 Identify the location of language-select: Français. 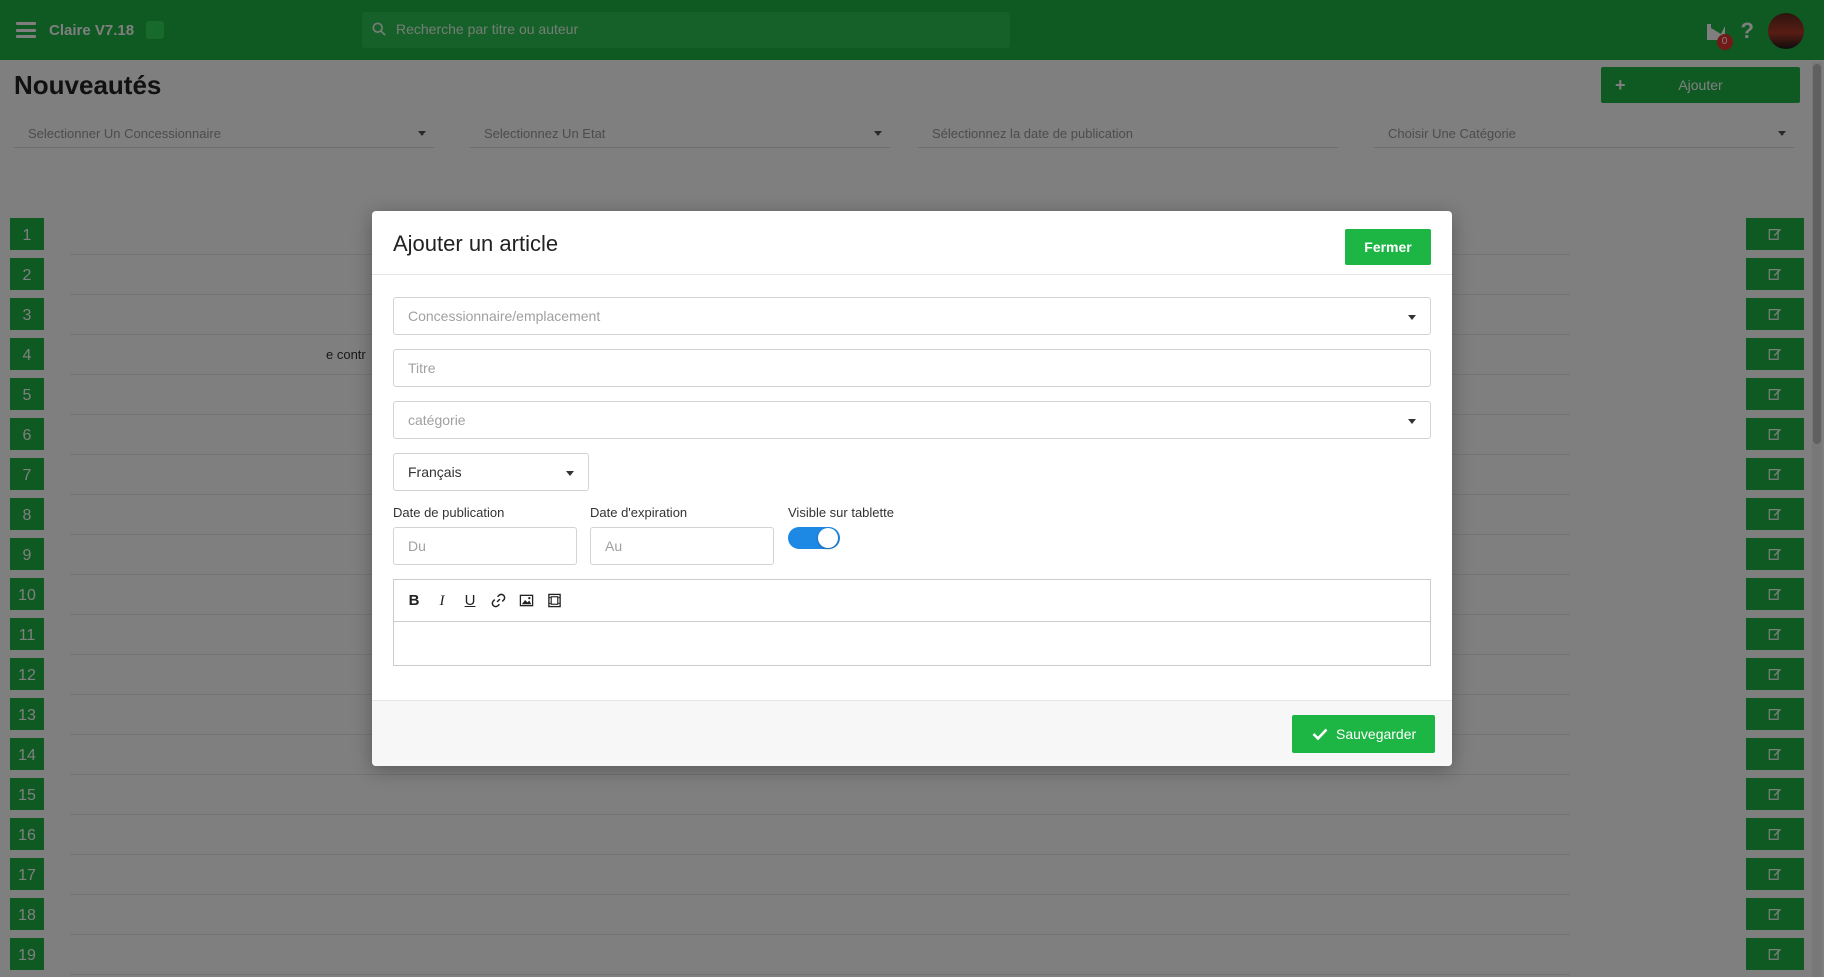
(491, 472).